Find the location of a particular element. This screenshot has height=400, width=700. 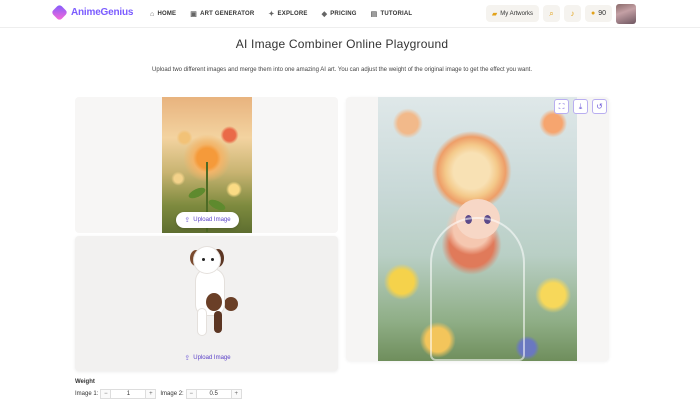

result-toolbar: ⛶ ⤓ ↺ is located at coordinates (582, 106).